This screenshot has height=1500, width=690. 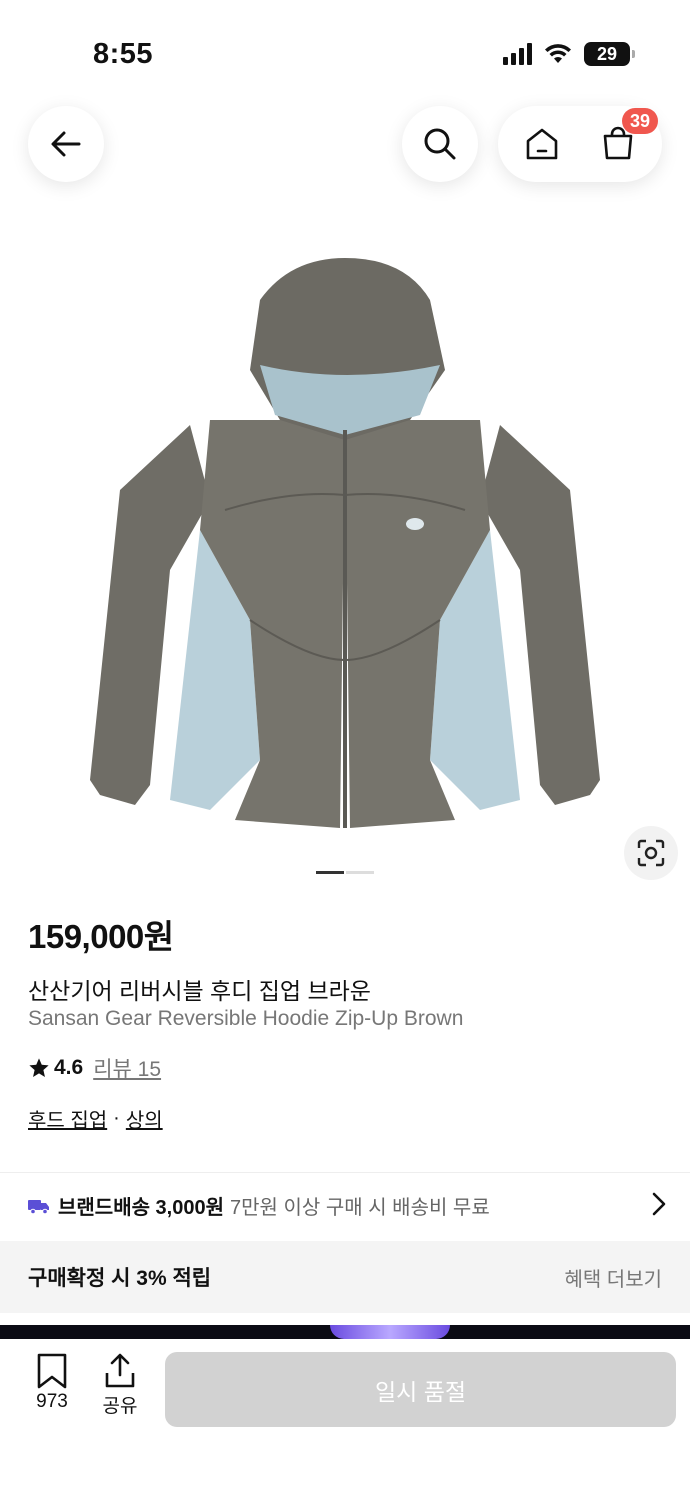 What do you see at coordinates (623, 141) in the screenshot?
I see `cart-button: 39` at bounding box center [623, 141].